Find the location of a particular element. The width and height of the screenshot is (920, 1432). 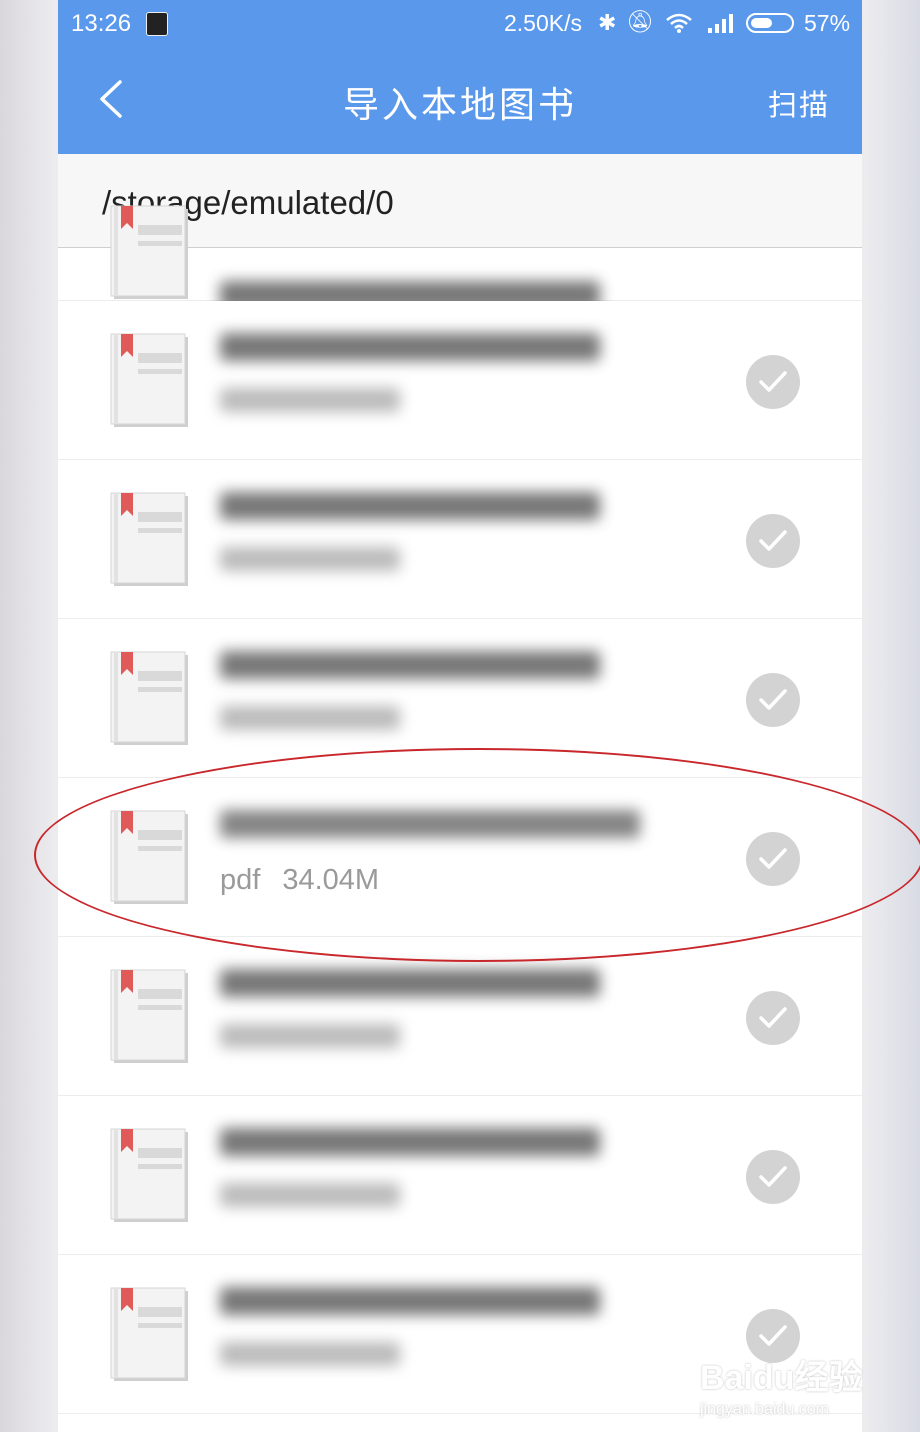

battery-percent: 57% is located at coordinates (827, 23).